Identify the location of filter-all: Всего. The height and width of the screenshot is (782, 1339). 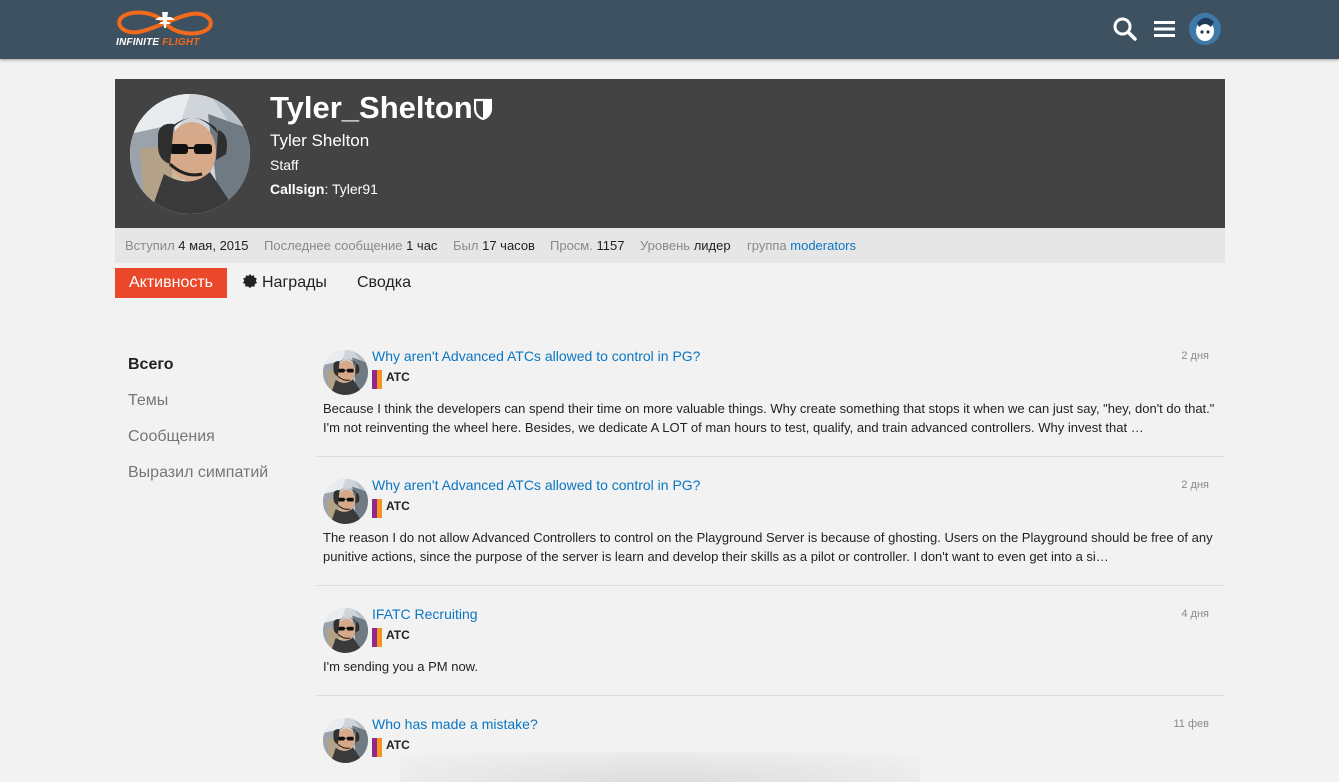
(151, 365).